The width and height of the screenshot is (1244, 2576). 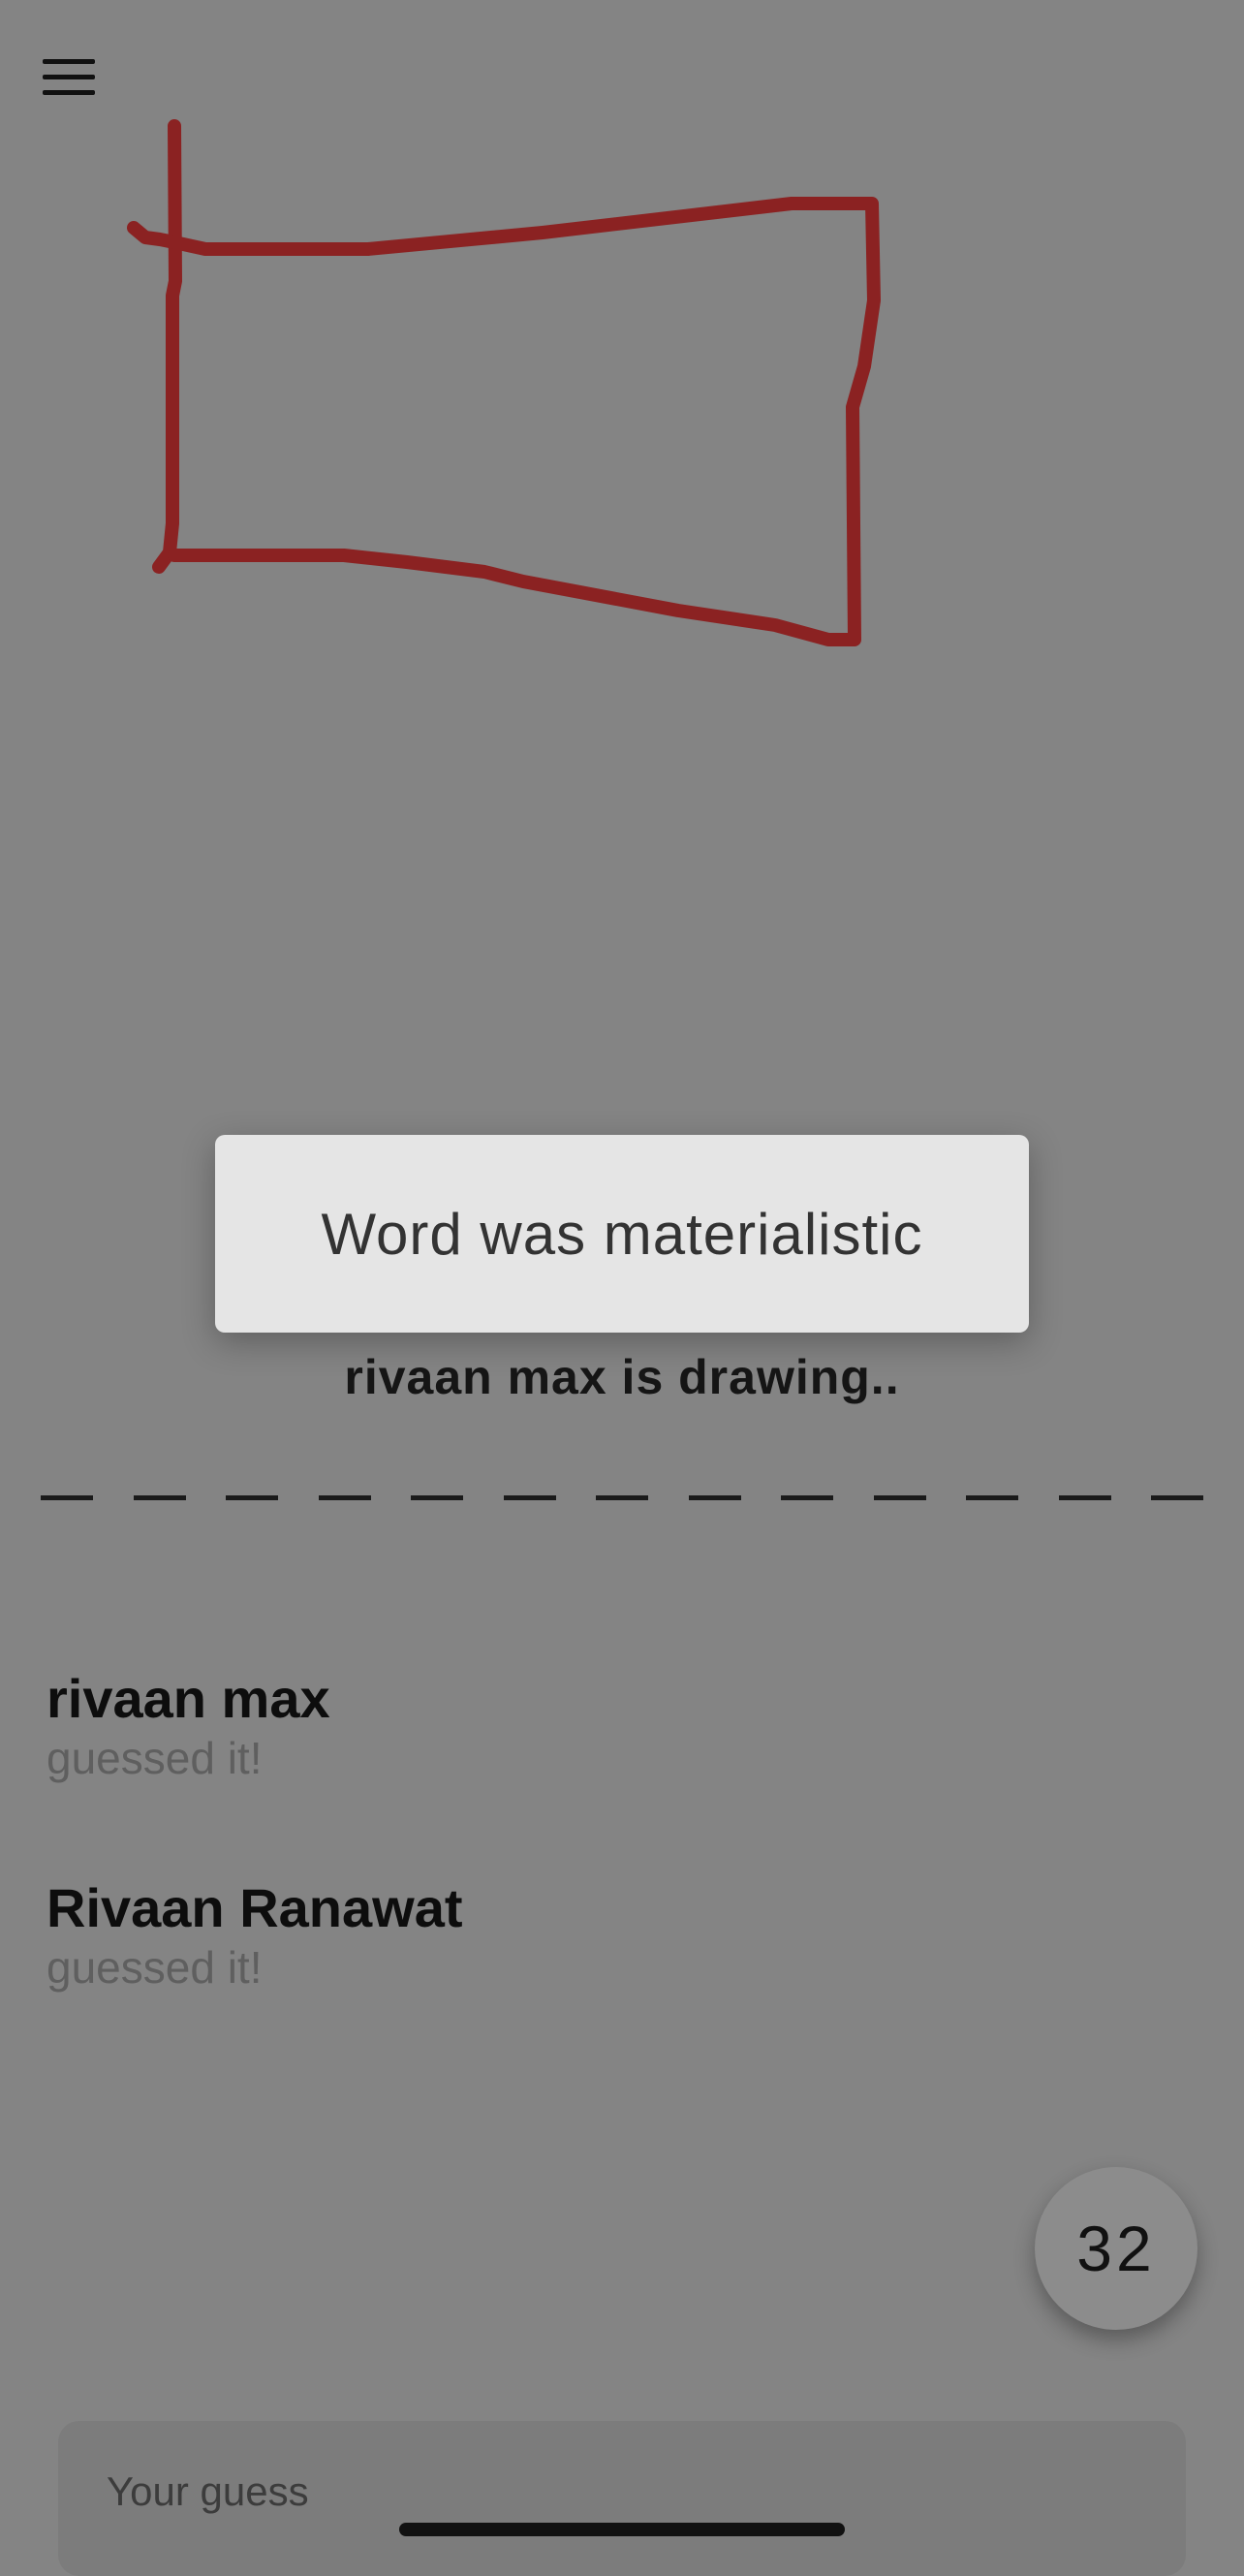 What do you see at coordinates (622, 1377) in the screenshot?
I see `drawer-status: rivaan max is drawing..` at bounding box center [622, 1377].